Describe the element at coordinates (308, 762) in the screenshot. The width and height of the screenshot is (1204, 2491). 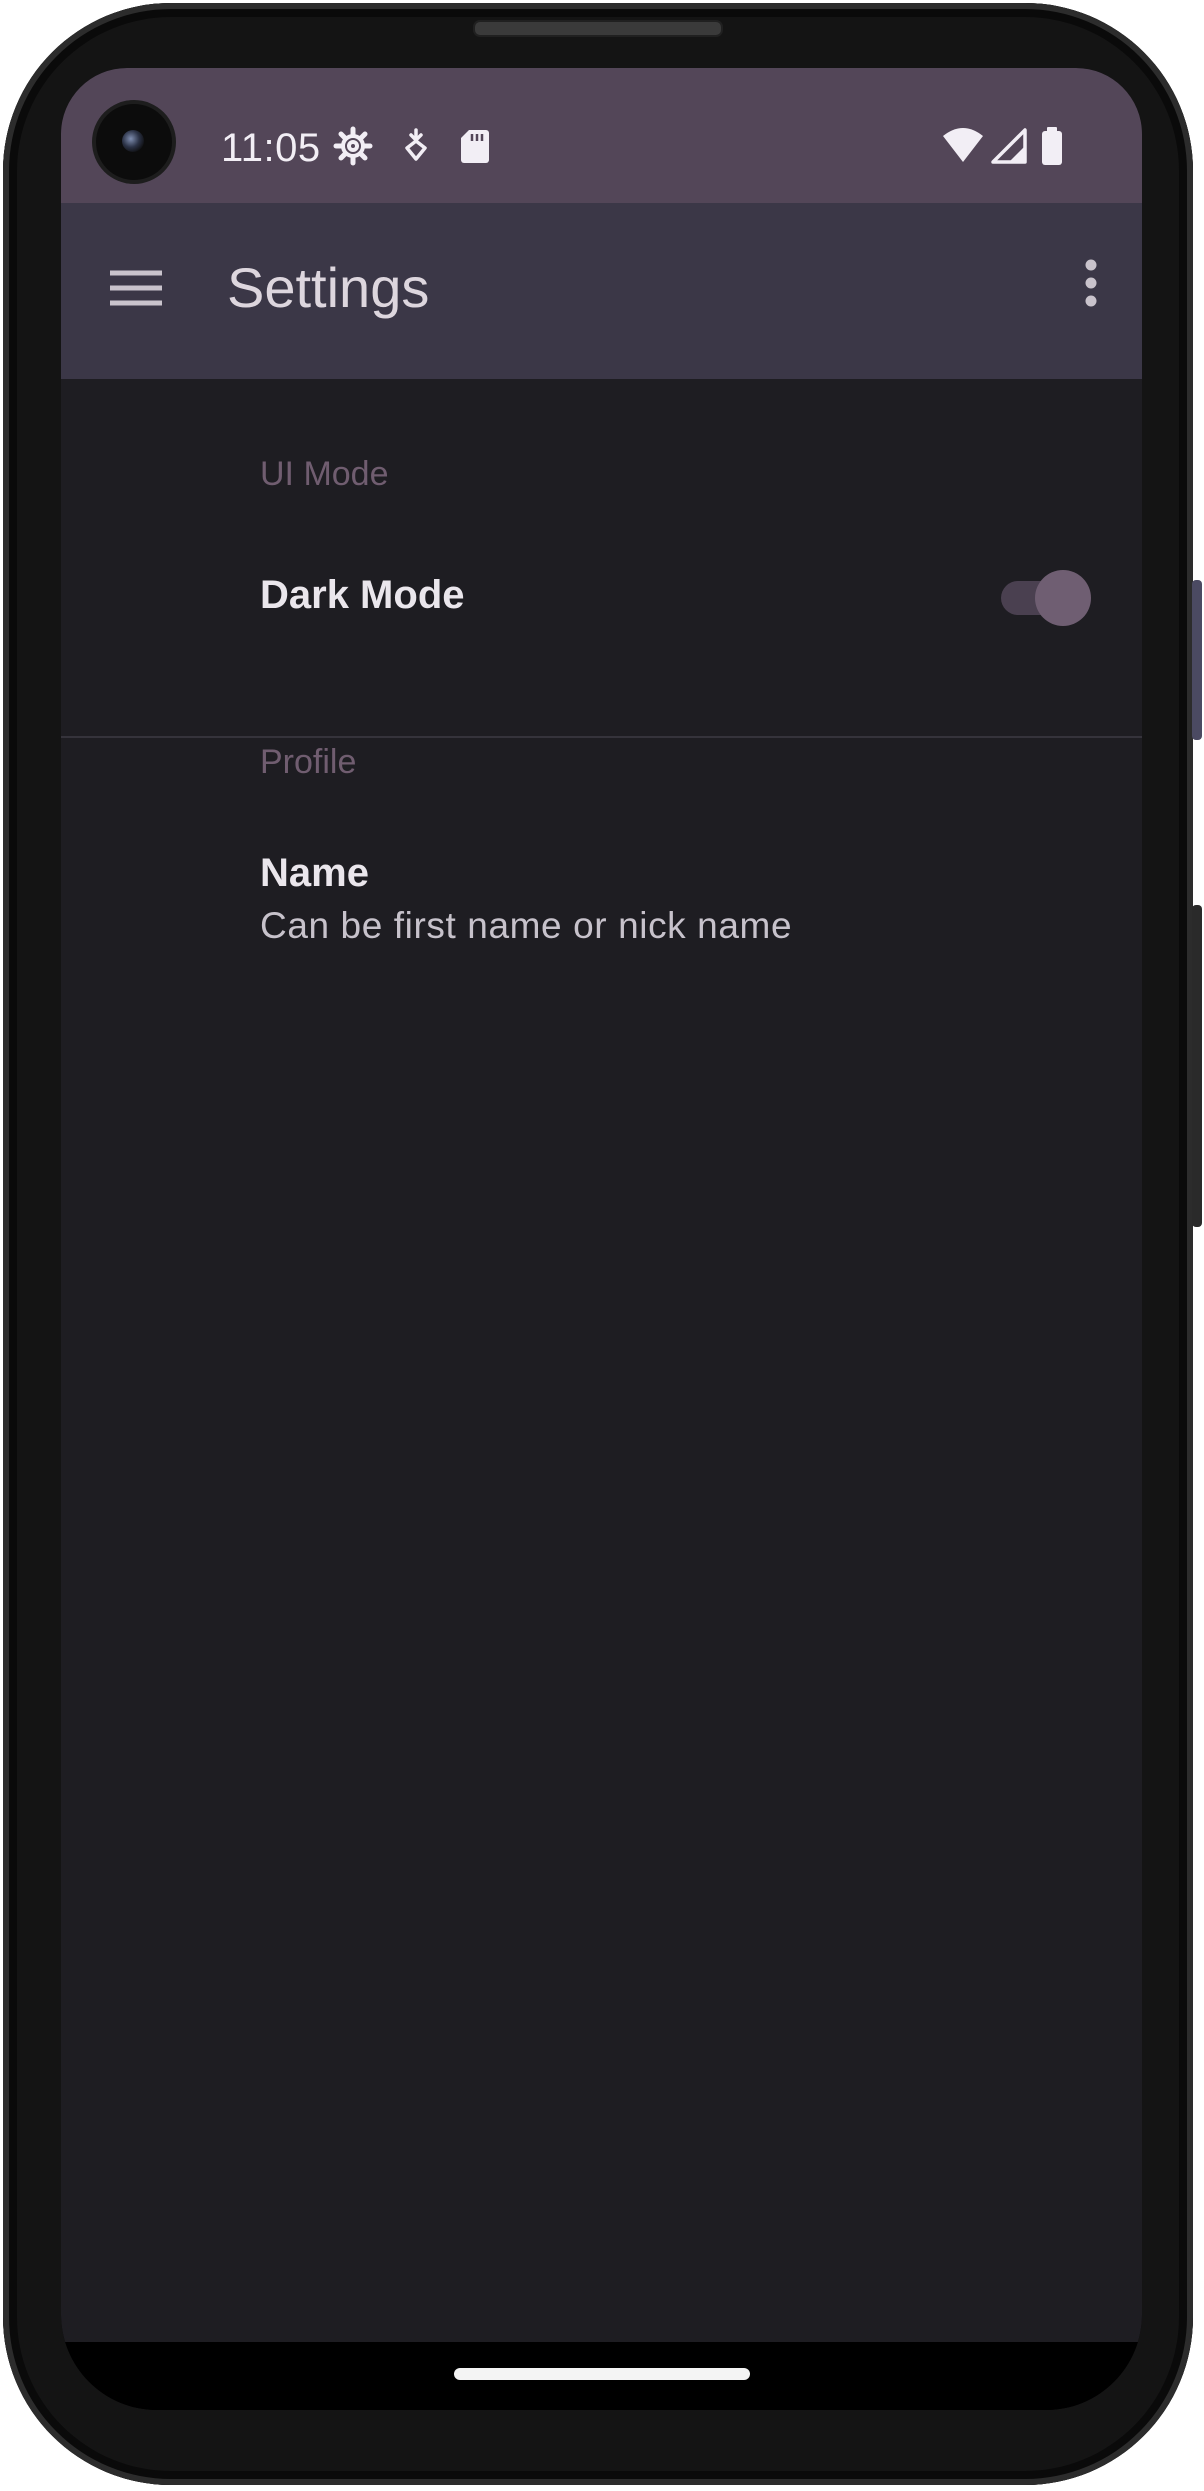
I see `category-profile: Profile` at that location.